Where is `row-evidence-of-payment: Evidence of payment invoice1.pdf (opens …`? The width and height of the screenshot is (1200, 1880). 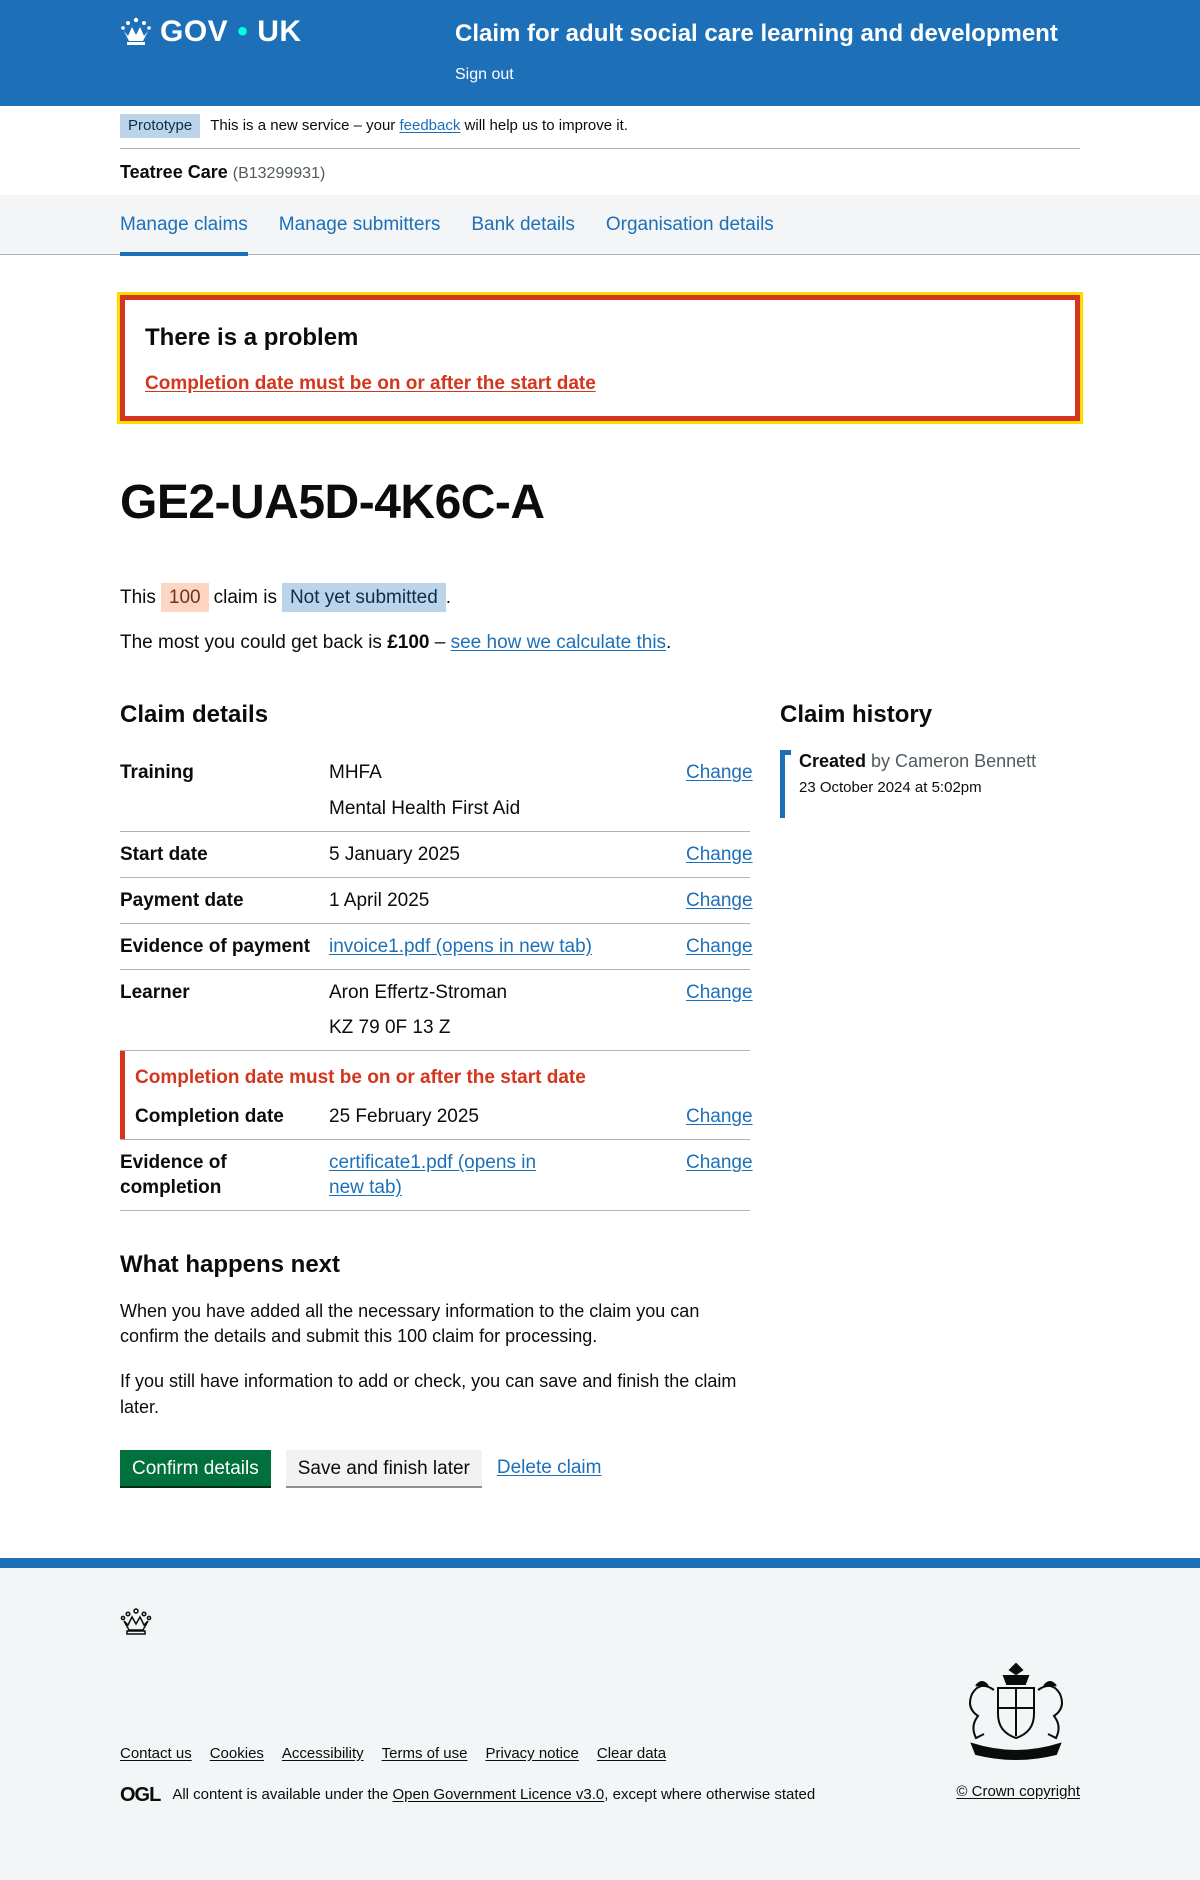
row-evidence-of-payment: Evidence of payment invoice1.pdf (opens … is located at coordinates (436, 947).